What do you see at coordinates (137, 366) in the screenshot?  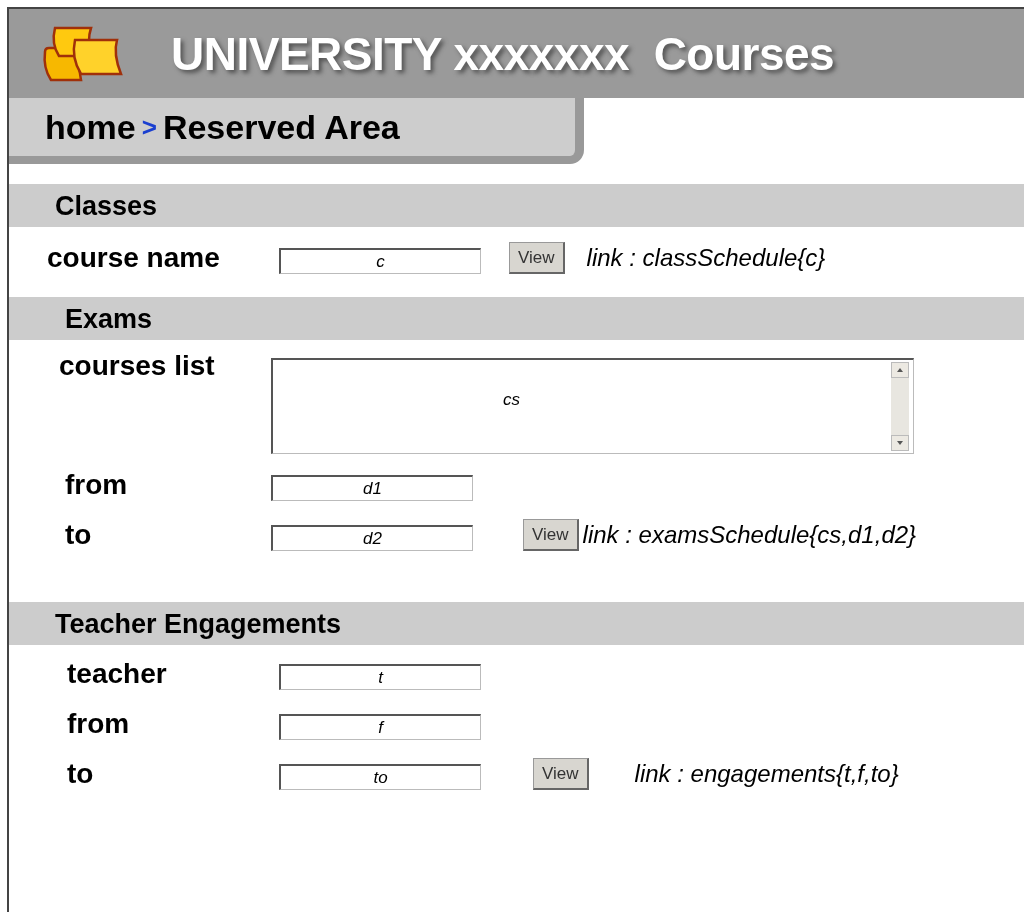 I see `field-label: courses list` at bounding box center [137, 366].